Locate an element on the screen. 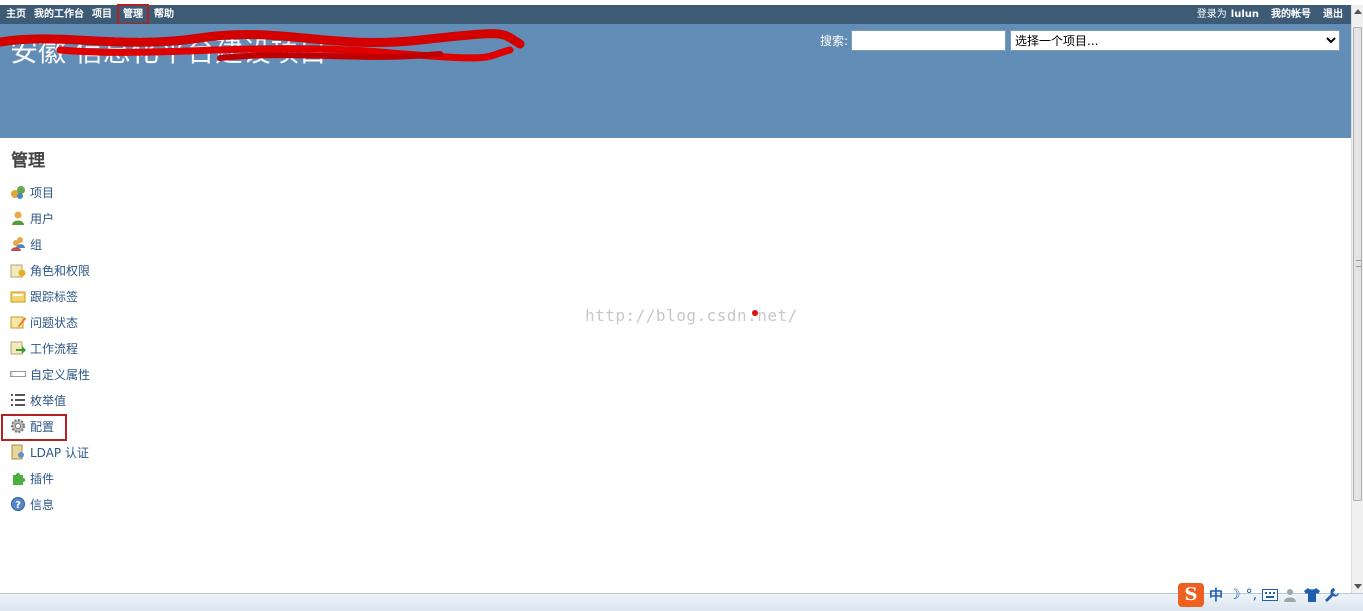  issue-status-icon is located at coordinates (18, 322).